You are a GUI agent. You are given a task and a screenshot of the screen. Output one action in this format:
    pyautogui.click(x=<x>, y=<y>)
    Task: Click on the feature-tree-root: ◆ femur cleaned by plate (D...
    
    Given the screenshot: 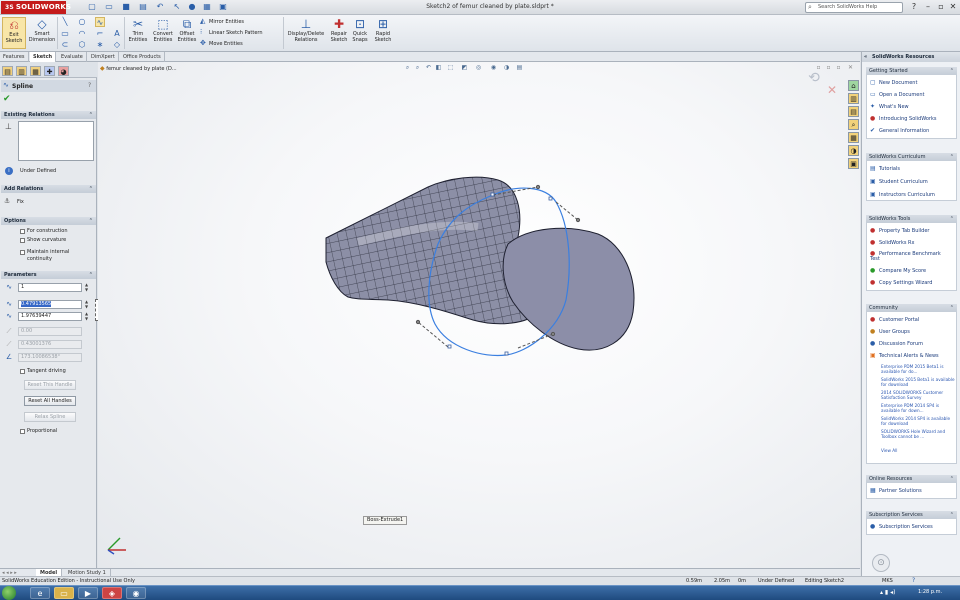 What is the action you would take?
    pyautogui.click(x=138, y=68)
    